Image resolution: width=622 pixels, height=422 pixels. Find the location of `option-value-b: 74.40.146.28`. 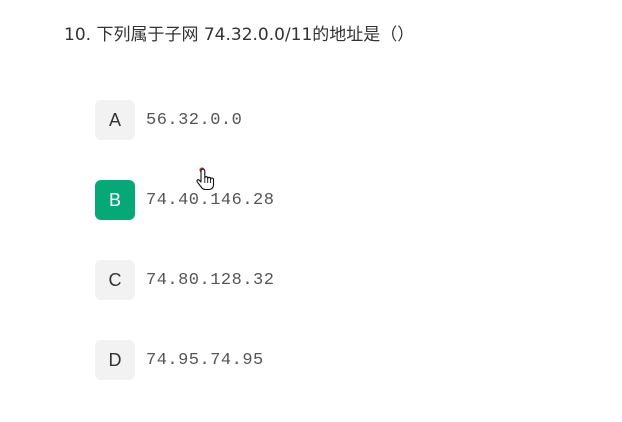

option-value-b: 74.40.146.28 is located at coordinates (210, 200).